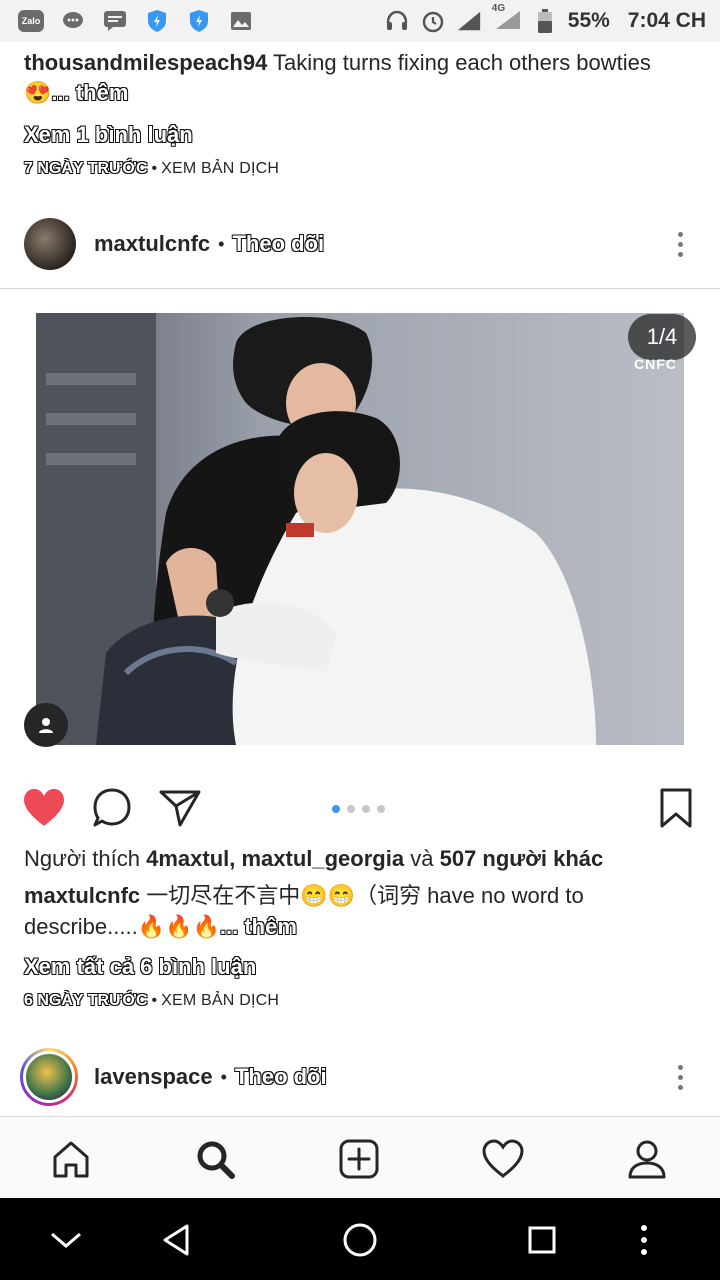 This screenshot has height=1280, width=720. I want to click on likes-and: và, so click(422, 858).